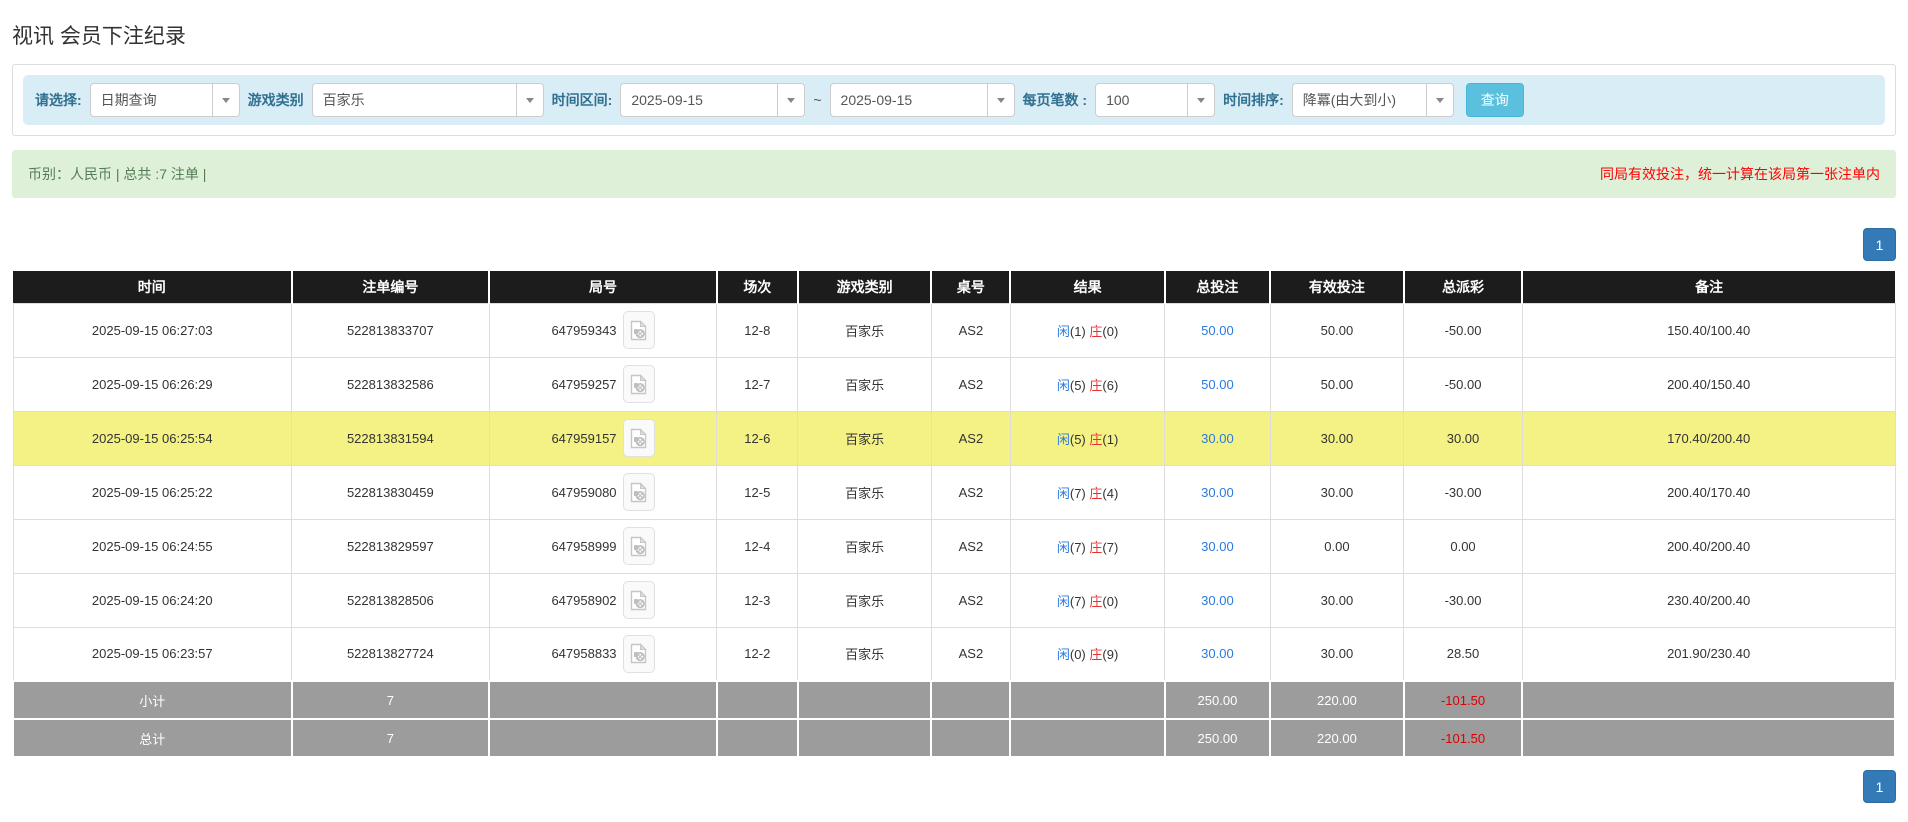  I want to click on subtotal-valid-bet: 220.00, so click(1337, 700).